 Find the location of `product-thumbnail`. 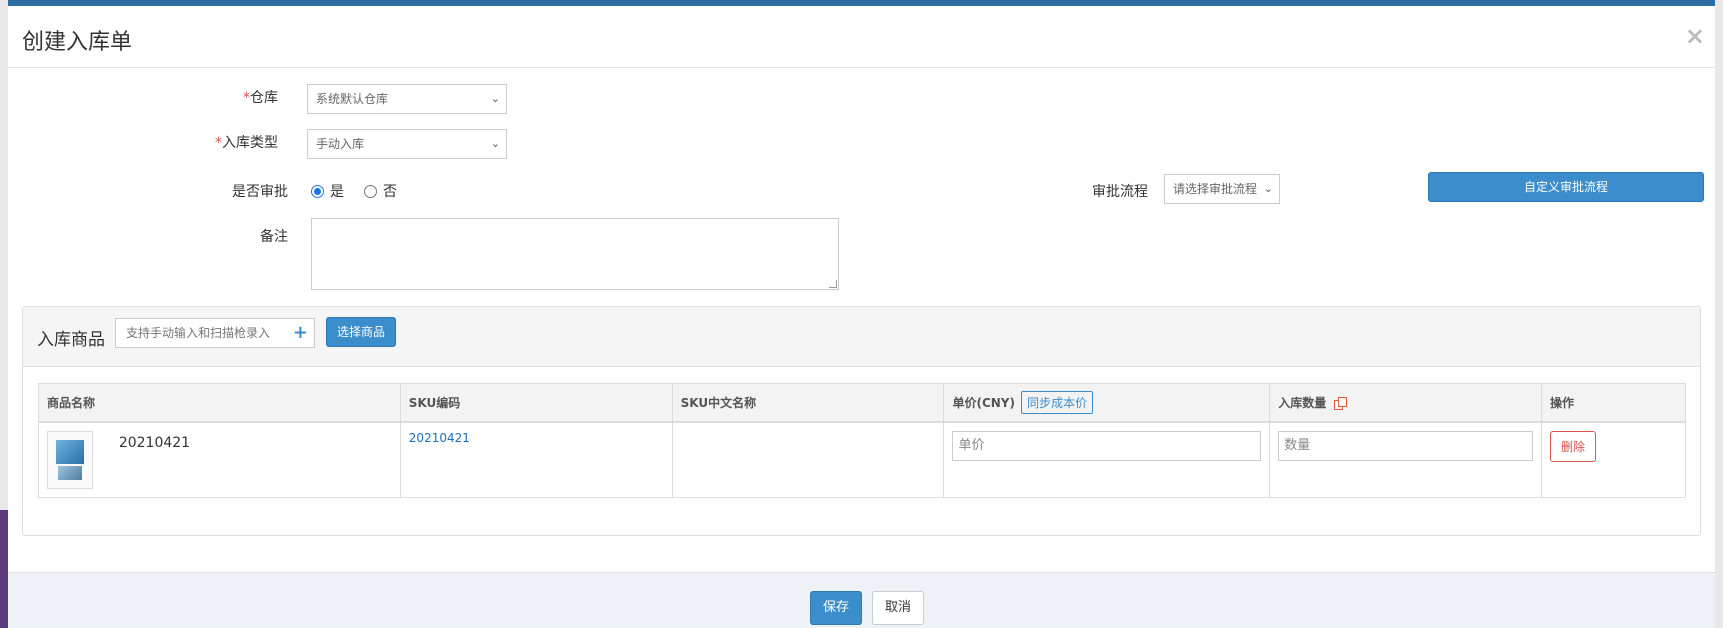

product-thumbnail is located at coordinates (70, 459).